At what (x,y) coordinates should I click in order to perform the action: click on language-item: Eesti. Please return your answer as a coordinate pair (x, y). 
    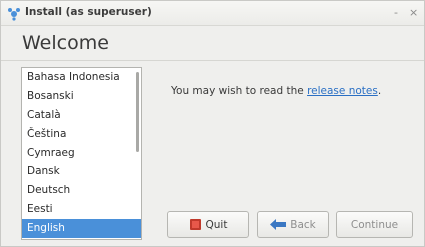
    Looking at the image, I should click on (81, 209).